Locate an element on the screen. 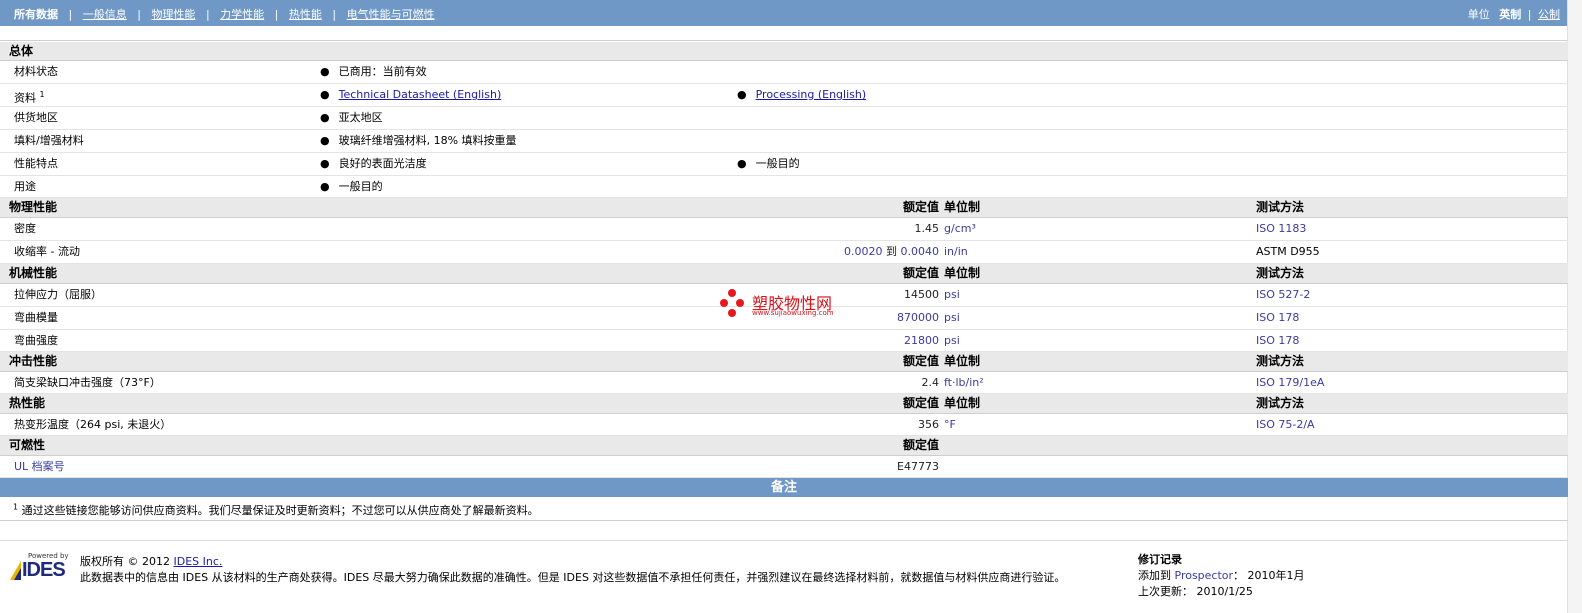 Image resolution: width=1582 pixels, height=613 pixels. property-label: 收缩率 - 流动 is located at coordinates (47, 251).